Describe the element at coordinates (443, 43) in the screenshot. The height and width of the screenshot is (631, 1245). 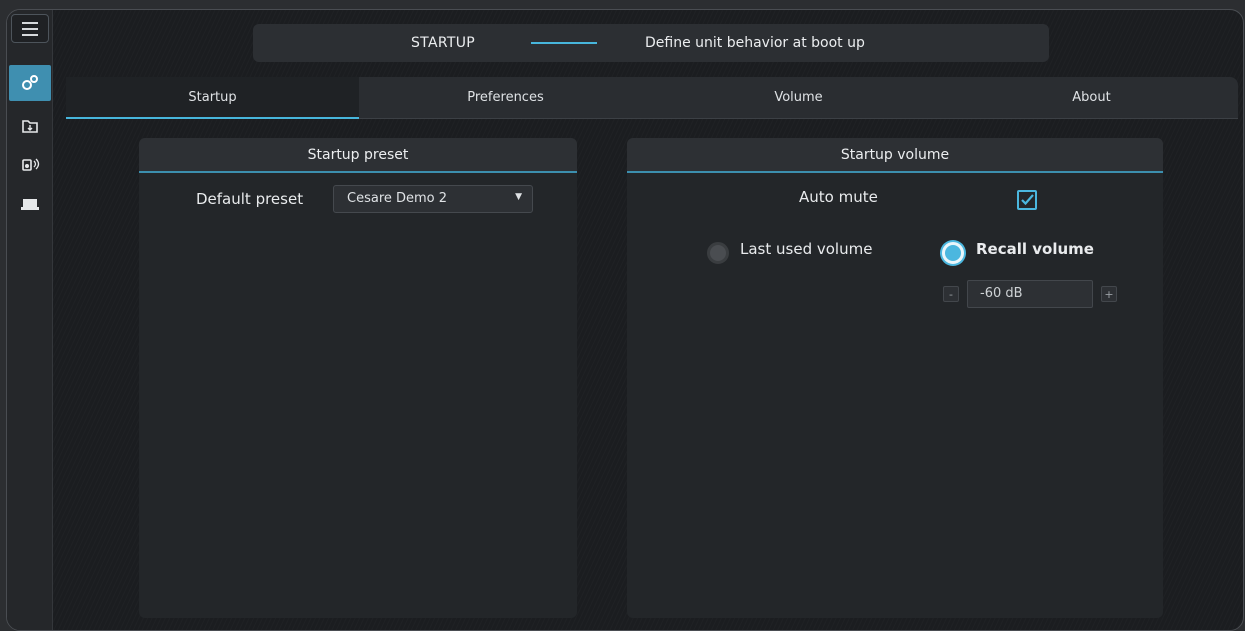
I see `page-title: STARTUP` at that location.